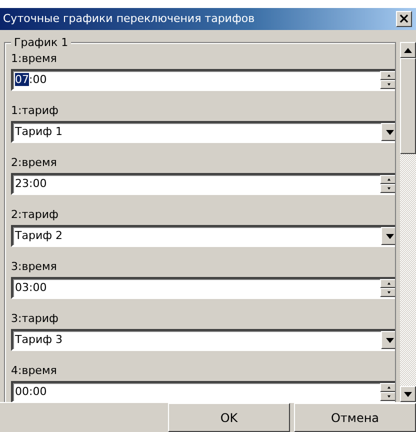  What do you see at coordinates (129, 18) in the screenshot?
I see `window-title: Суточные графики переключения тарифов` at bounding box center [129, 18].